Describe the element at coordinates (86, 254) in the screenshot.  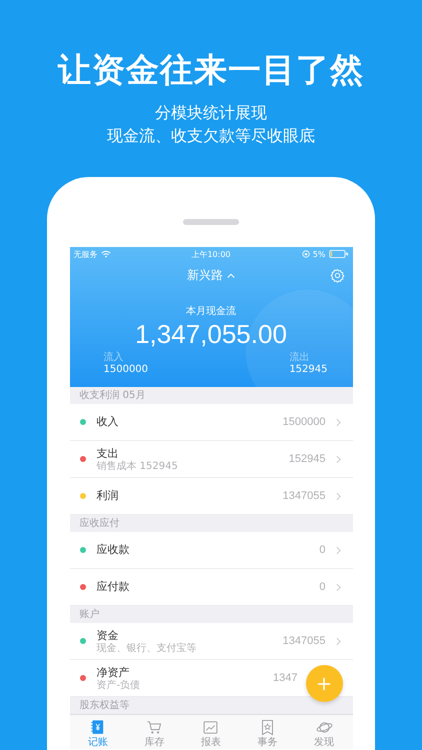
I see `carrier-label: 无服务` at that location.